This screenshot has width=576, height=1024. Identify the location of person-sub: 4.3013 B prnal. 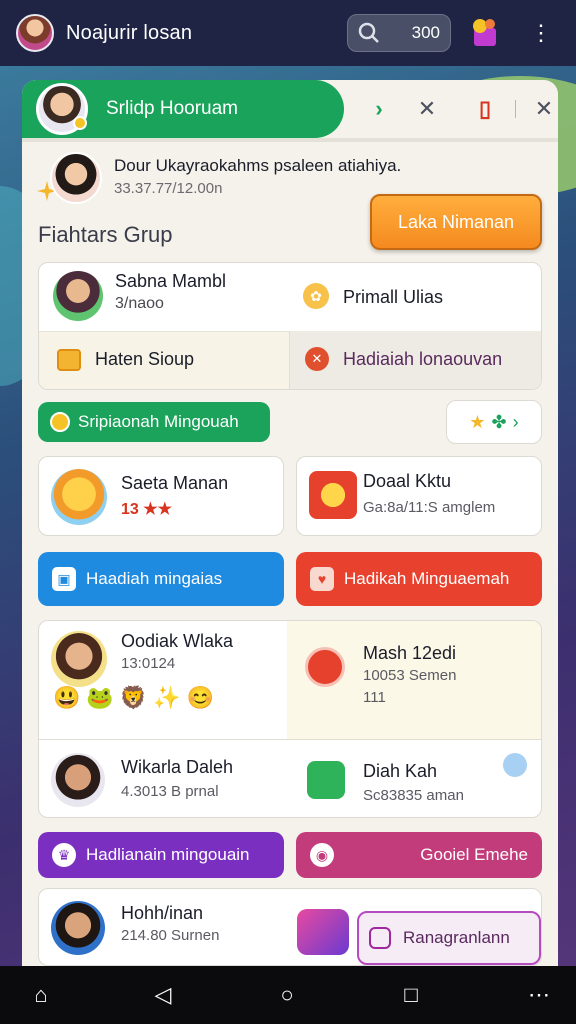
(170, 791).